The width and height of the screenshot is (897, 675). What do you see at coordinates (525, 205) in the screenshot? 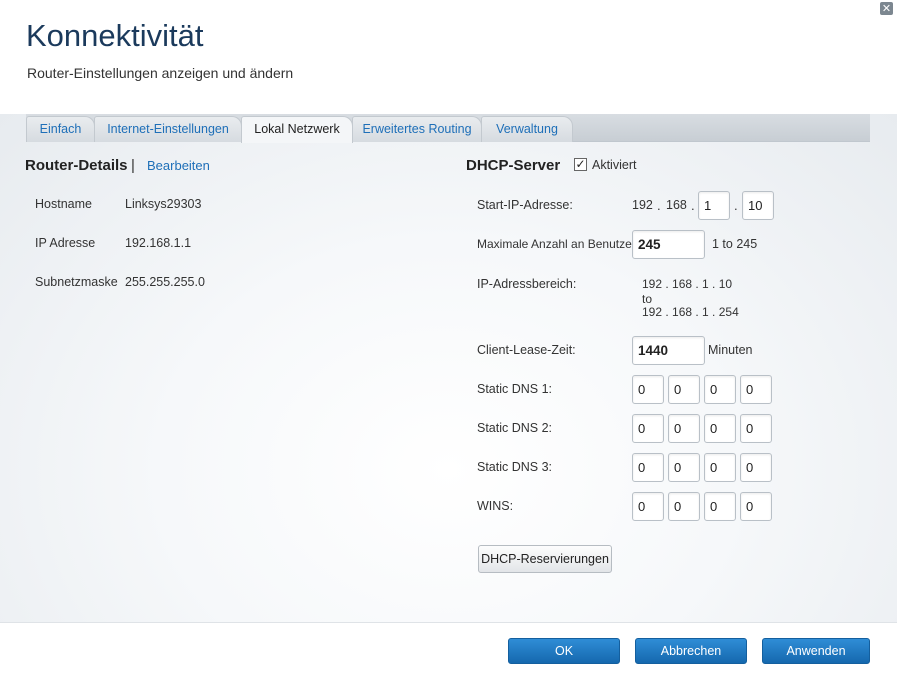
I see `start-ip-label: Start-IP-Adresse:` at bounding box center [525, 205].